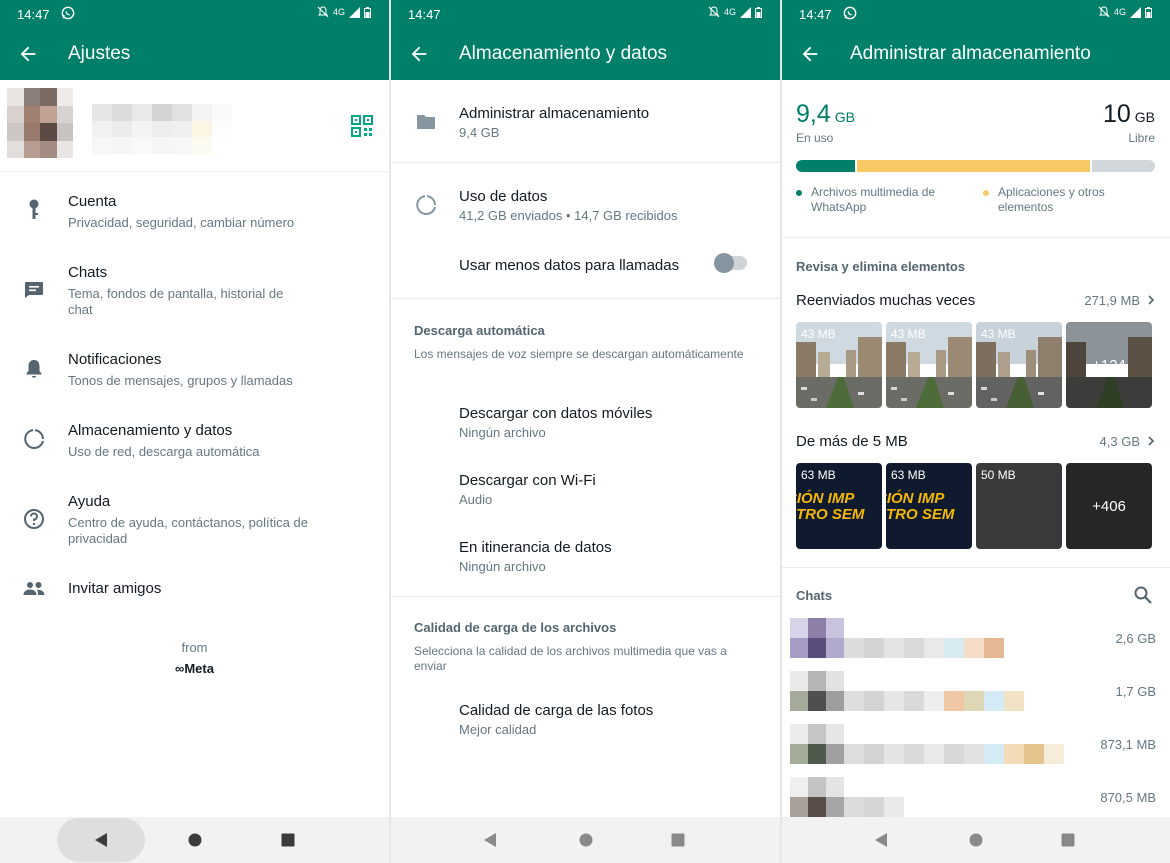 This screenshot has height=863, width=1170. I want to click on used-value: 9,4, so click(813, 114).